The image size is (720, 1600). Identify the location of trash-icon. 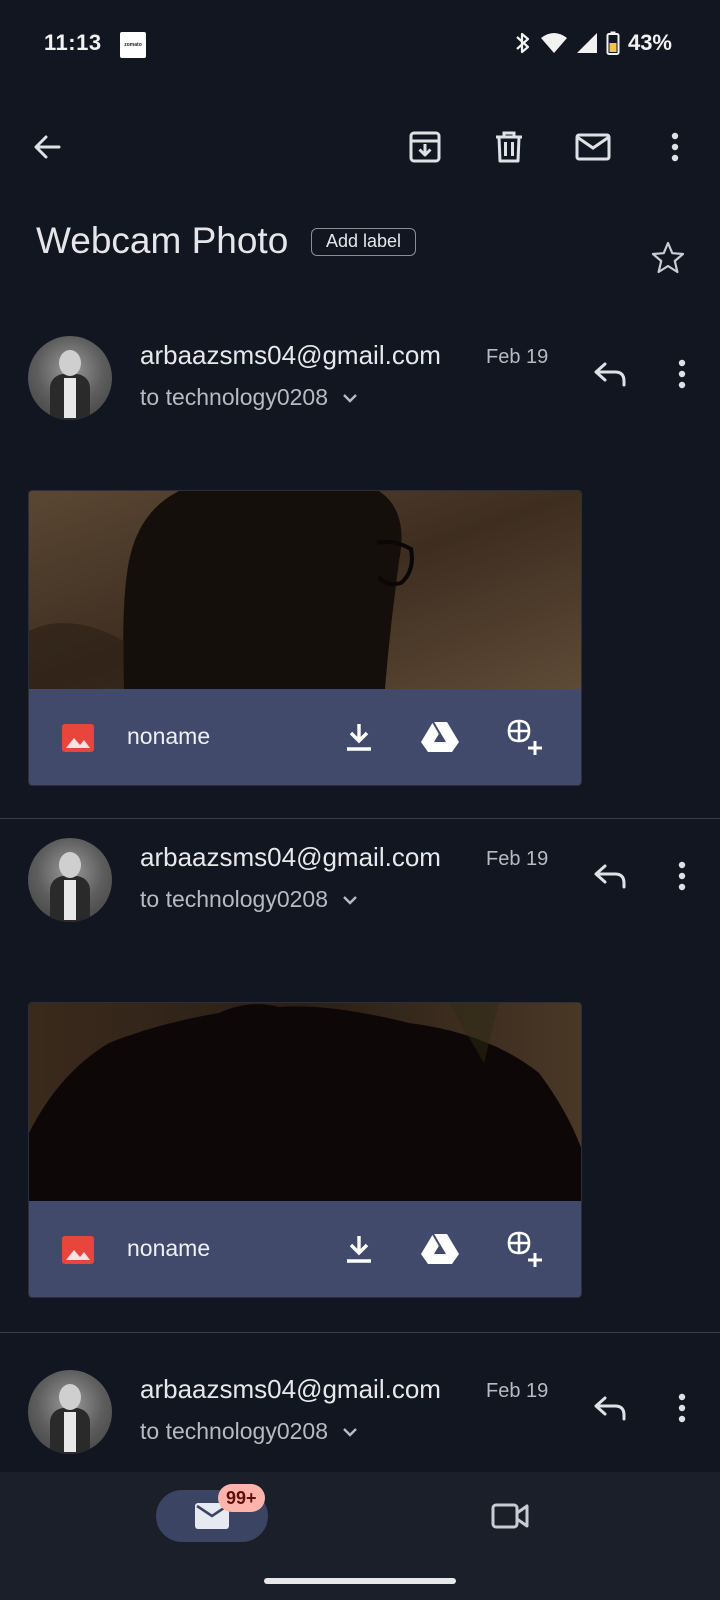
(509, 147).